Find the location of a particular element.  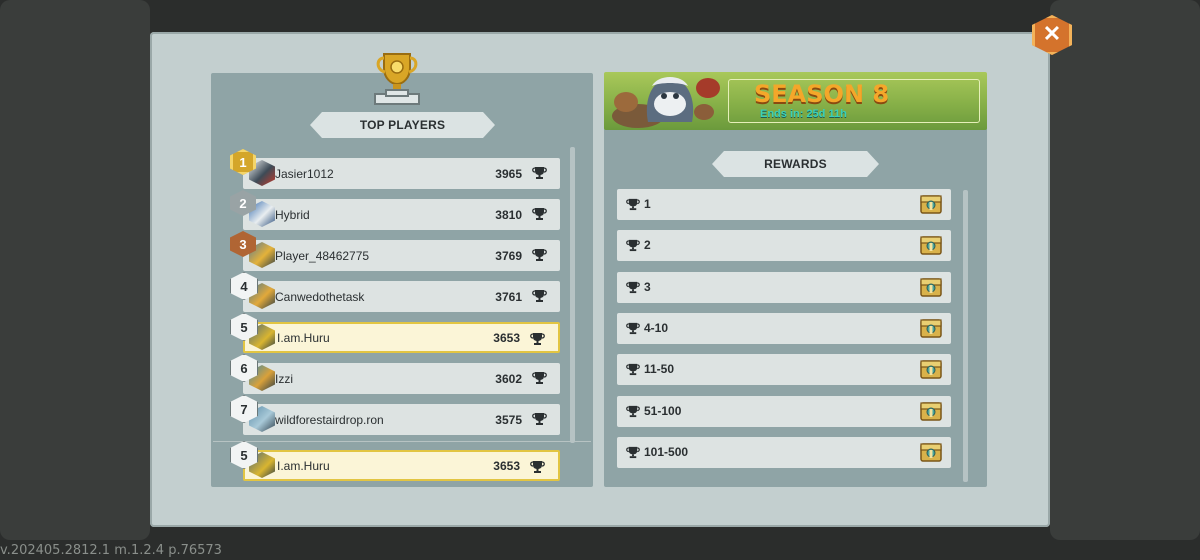

reward-row: 51-100 is located at coordinates (784, 411).